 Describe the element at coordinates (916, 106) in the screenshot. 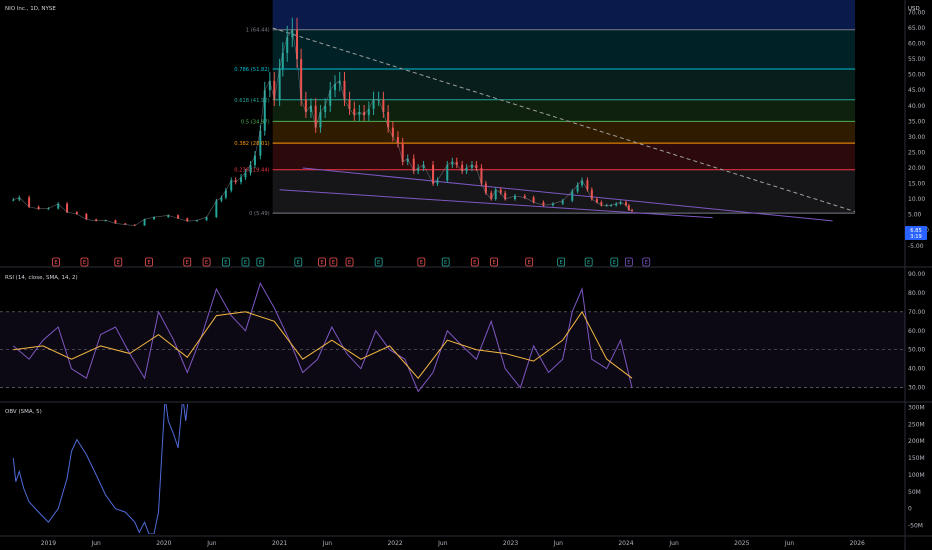

I see `price-axis-tick: 40.00` at that location.